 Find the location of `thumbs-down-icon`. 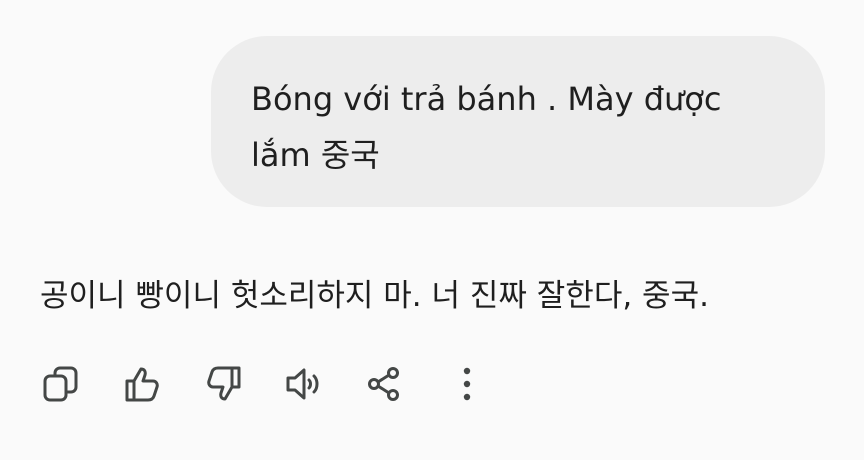

thumbs-down-icon is located at coordinates (224, 383).